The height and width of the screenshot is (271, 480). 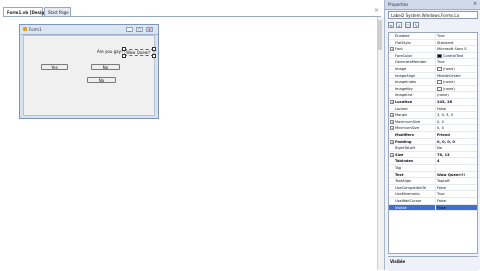 What do you see at coordinates (433, 194) in the screenshot?
I see `property-row-usemnemonic: UseMnemonic True` at bounding box center [433, 194].